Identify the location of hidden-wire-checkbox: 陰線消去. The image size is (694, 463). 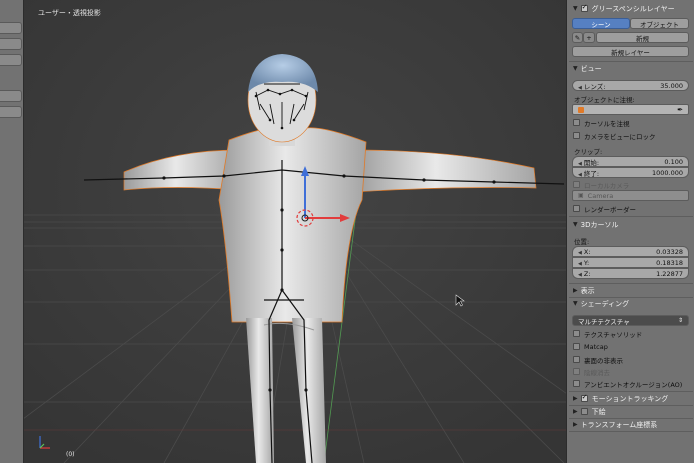
(591, 371).